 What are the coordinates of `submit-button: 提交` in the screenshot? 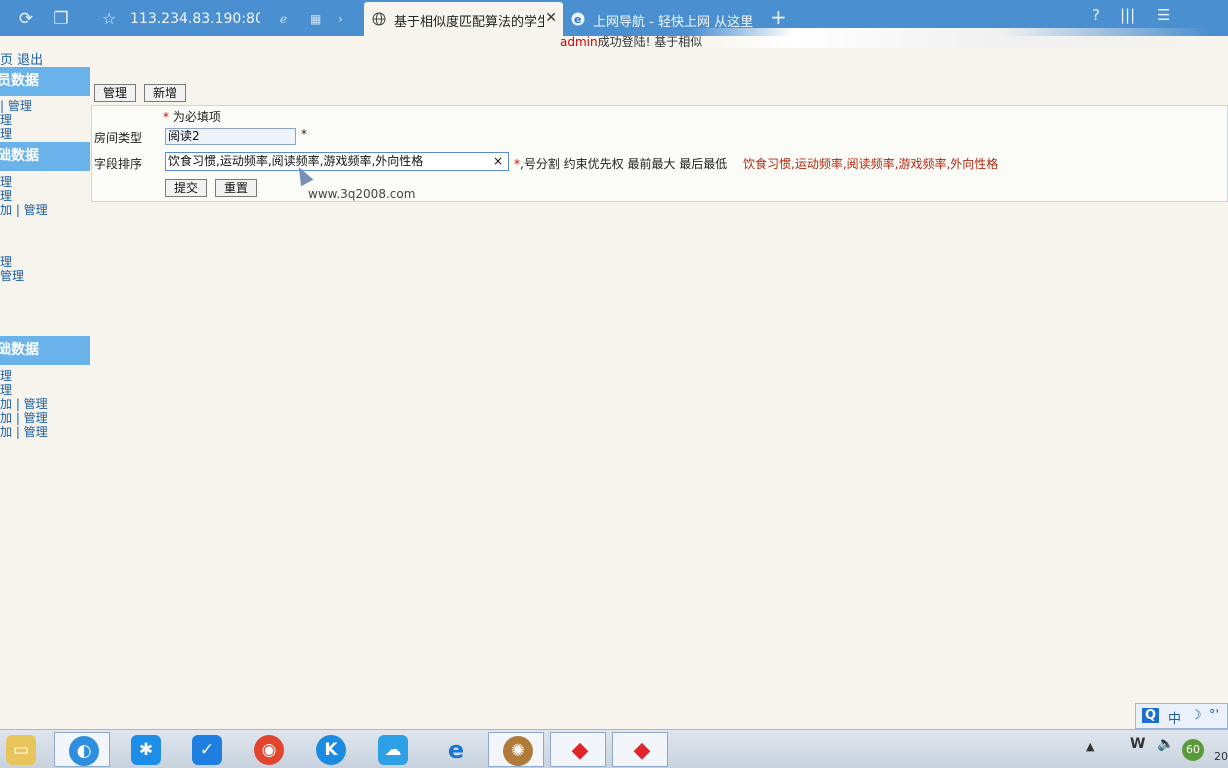 It's located at (186, 188).